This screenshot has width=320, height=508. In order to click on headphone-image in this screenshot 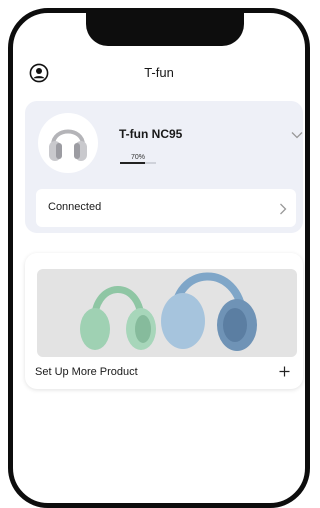, I will do `click(68, 145)`.